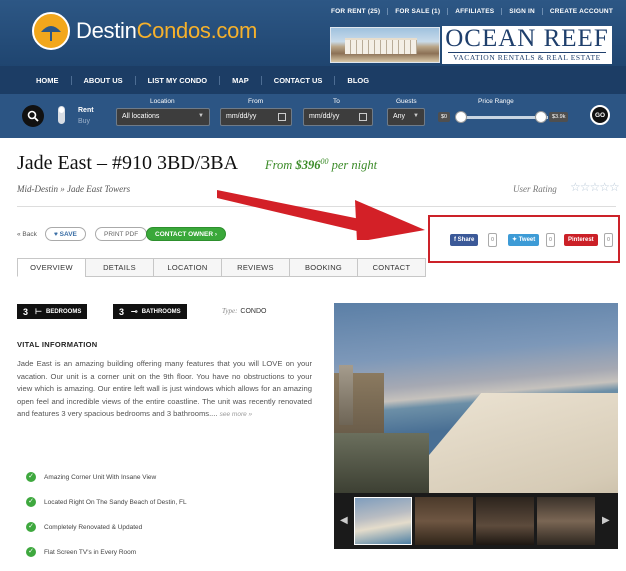  Describe the element at coordinates (535, 189) in the screenshot. I see `user-rating-label: User Rating` at that location.